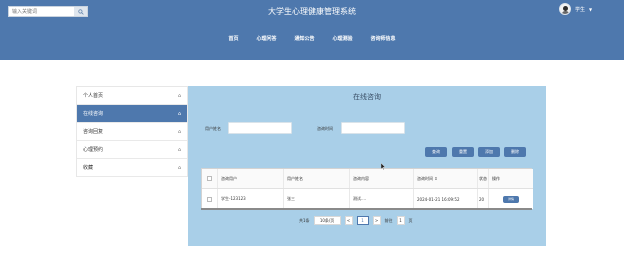  Describe the element at coordinates (348, 220) in the screenshot. I see `previous-page-button: <` at that location.